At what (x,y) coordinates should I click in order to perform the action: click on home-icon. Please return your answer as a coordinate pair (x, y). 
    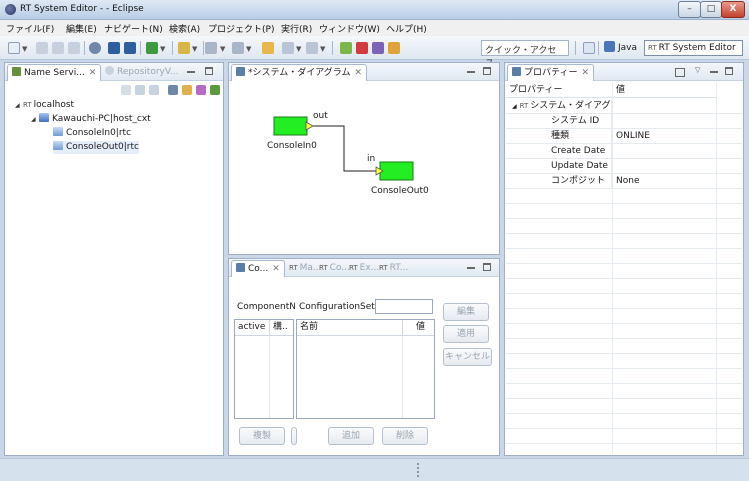
    Looking at the image, I should click on (126, 90).